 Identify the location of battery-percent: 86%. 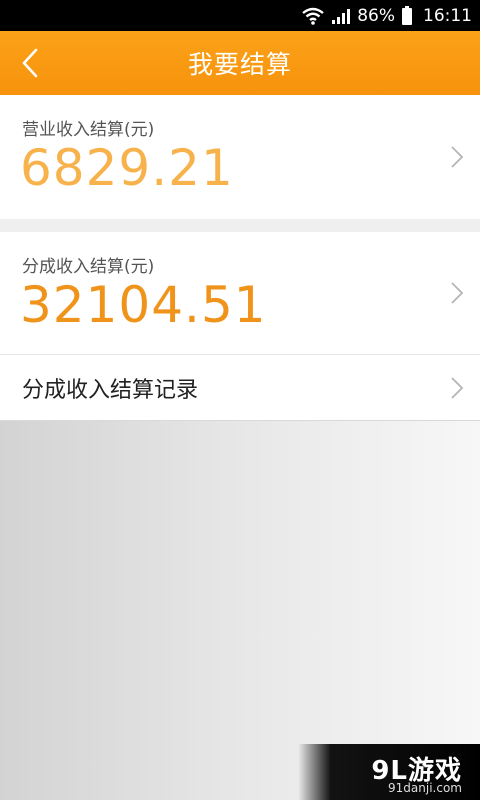
(376, 15).